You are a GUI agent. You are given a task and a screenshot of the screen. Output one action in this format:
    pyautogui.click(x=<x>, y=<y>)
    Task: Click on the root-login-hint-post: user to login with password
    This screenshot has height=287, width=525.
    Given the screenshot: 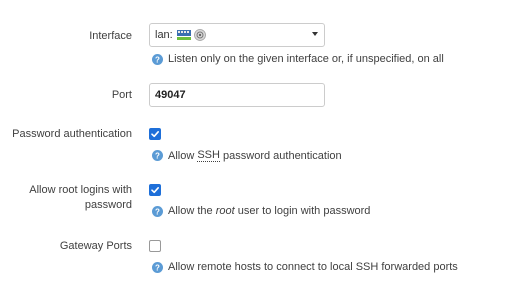 What is the action you would take?
    pyautogui.click(x=302, y=211)
    